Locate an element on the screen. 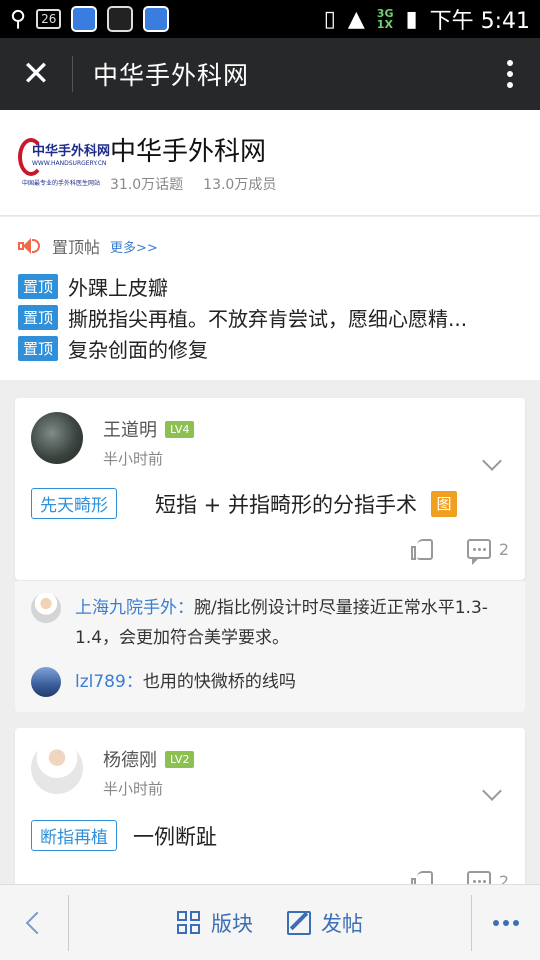 The image size is (540, 960). forum-stats: 31.0万话题 13.0万成员 is located at coordinates (193, 184).